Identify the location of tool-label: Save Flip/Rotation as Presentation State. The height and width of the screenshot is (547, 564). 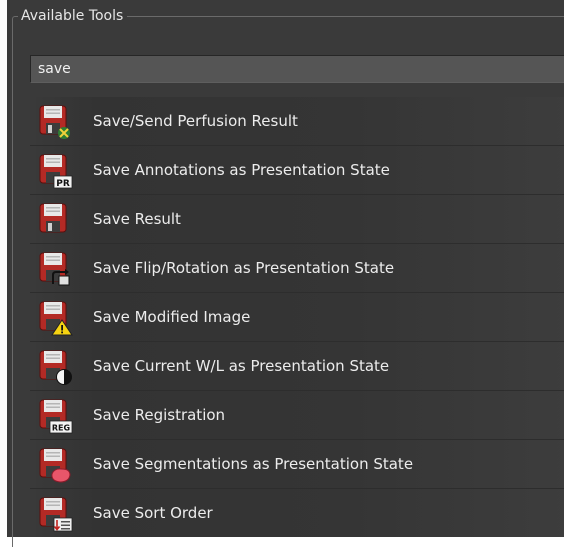
(244, 268).